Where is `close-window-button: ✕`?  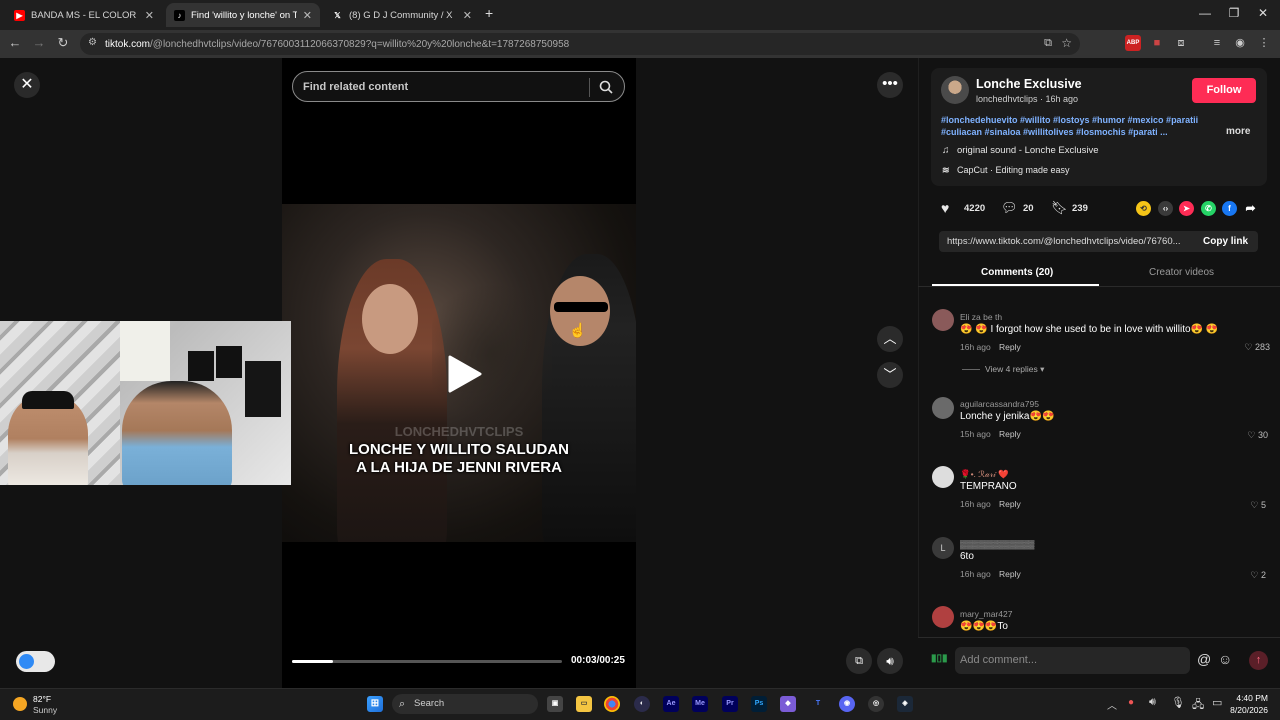
close-window-button: ✕ is located at coordinates (1263, 13).